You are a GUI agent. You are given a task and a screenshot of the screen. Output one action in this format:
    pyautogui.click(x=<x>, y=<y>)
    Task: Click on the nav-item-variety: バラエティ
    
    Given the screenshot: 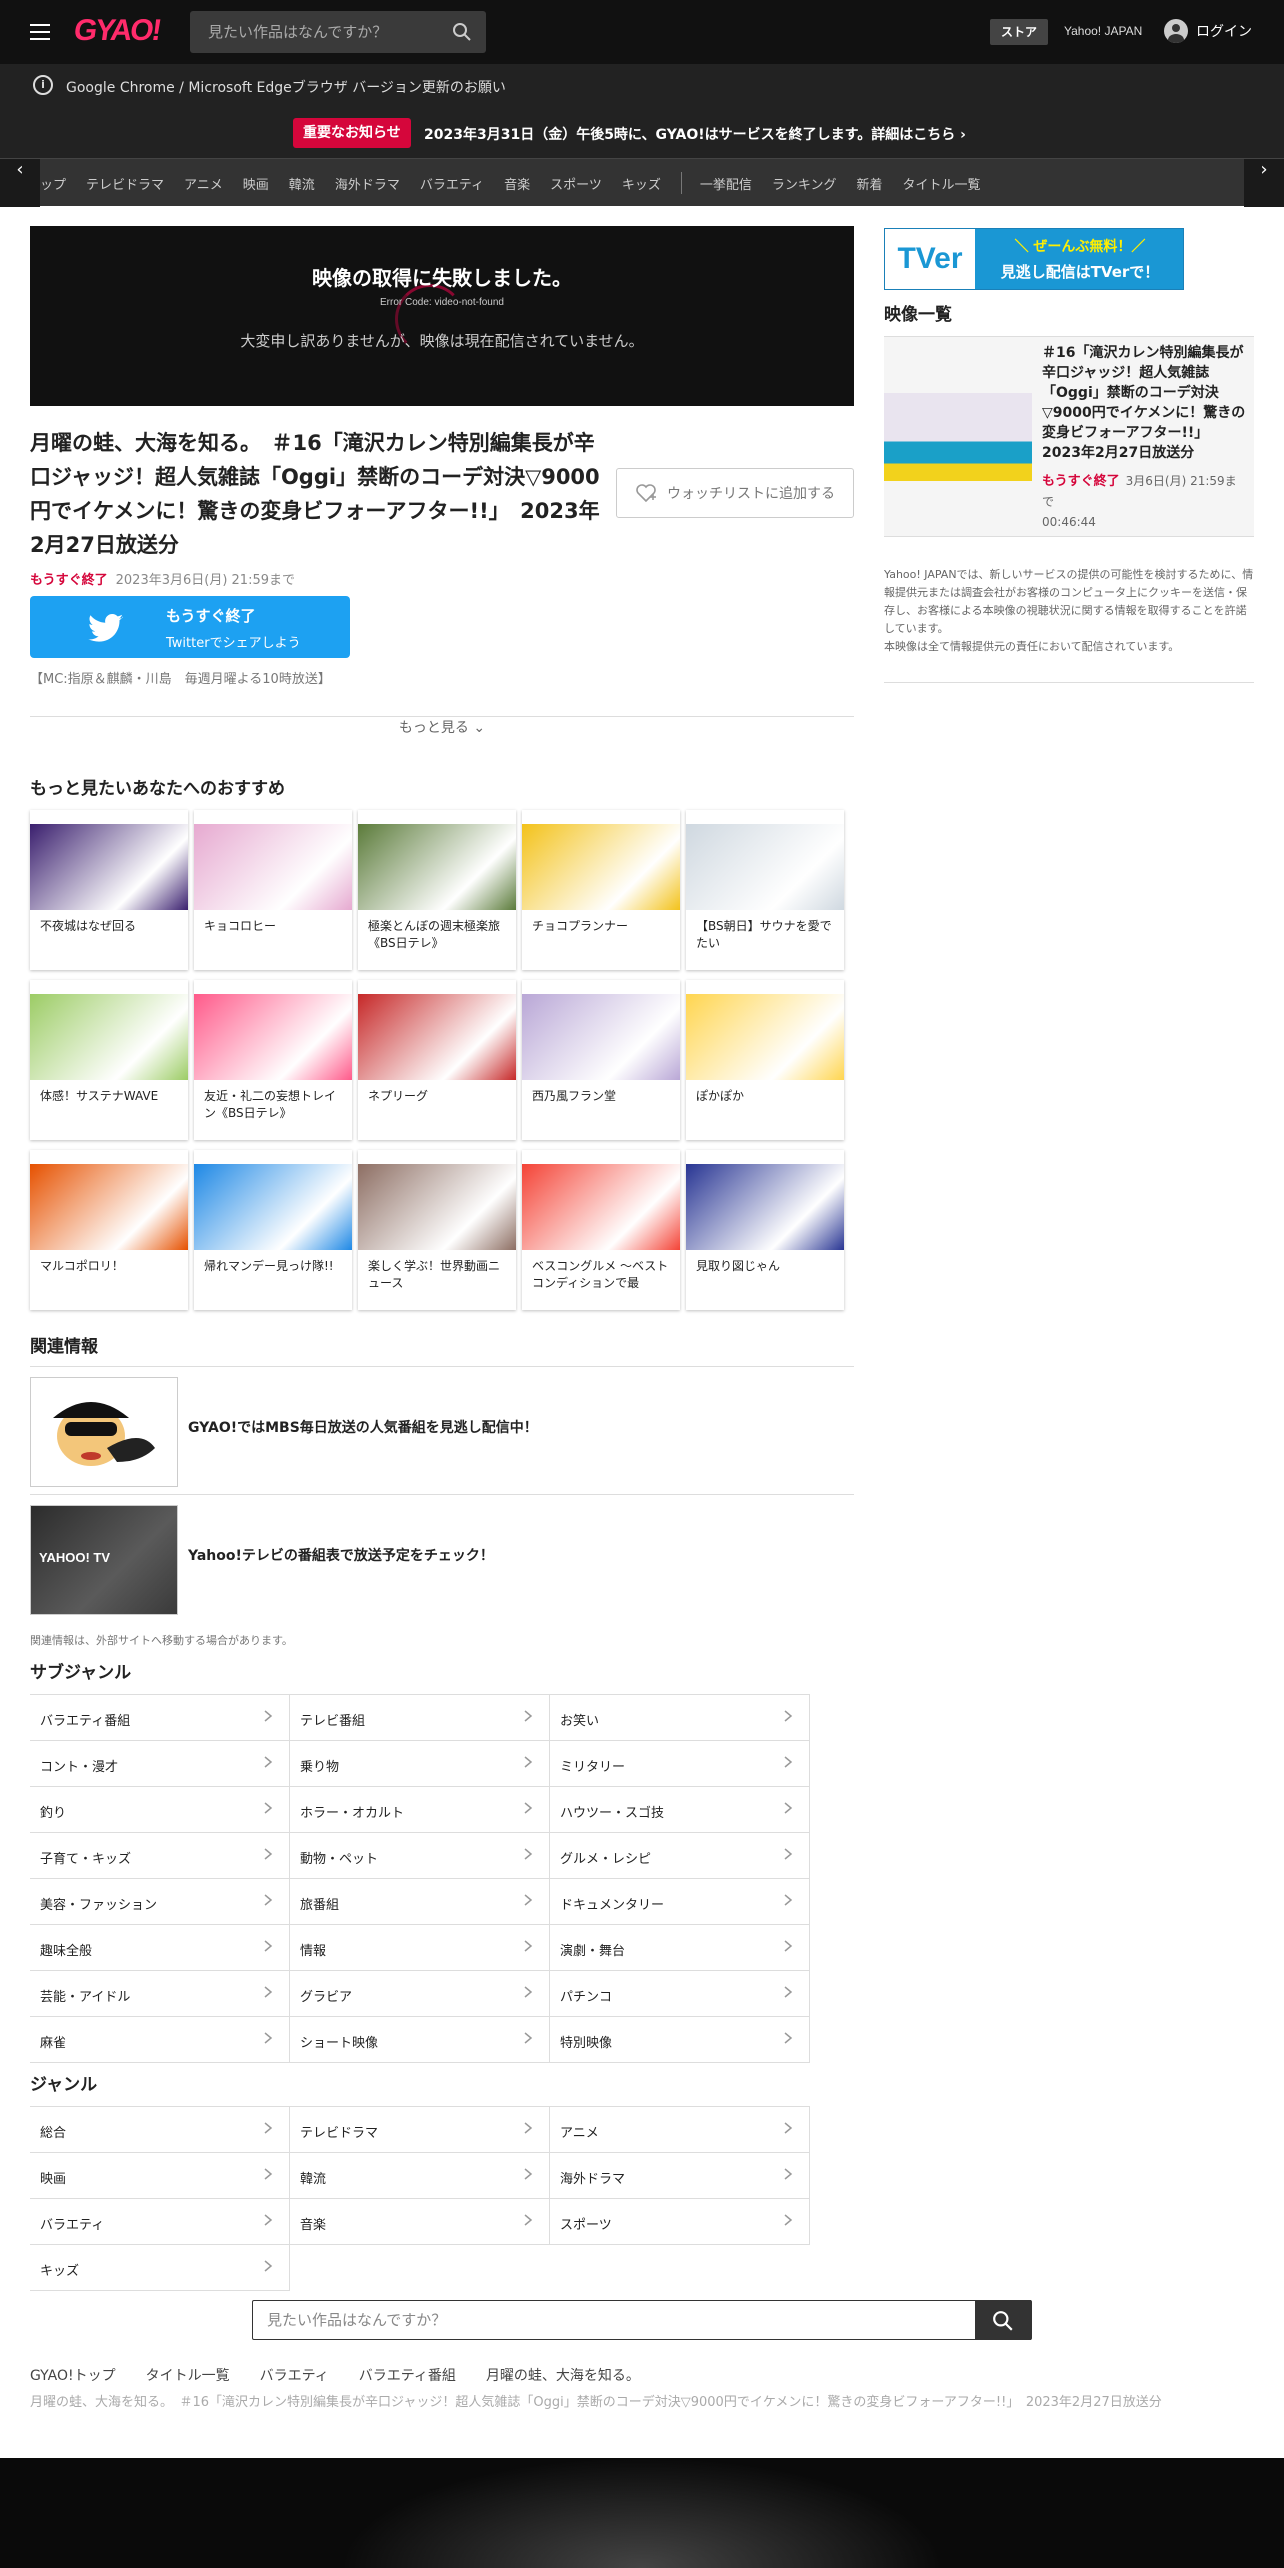 What is the action you would take?
    pyautogui.click(x=452, y=183)
    